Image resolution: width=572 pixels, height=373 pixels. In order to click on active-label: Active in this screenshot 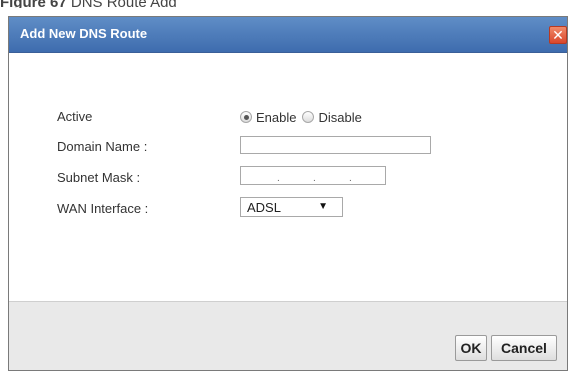, I will do `click(75, 116)`.